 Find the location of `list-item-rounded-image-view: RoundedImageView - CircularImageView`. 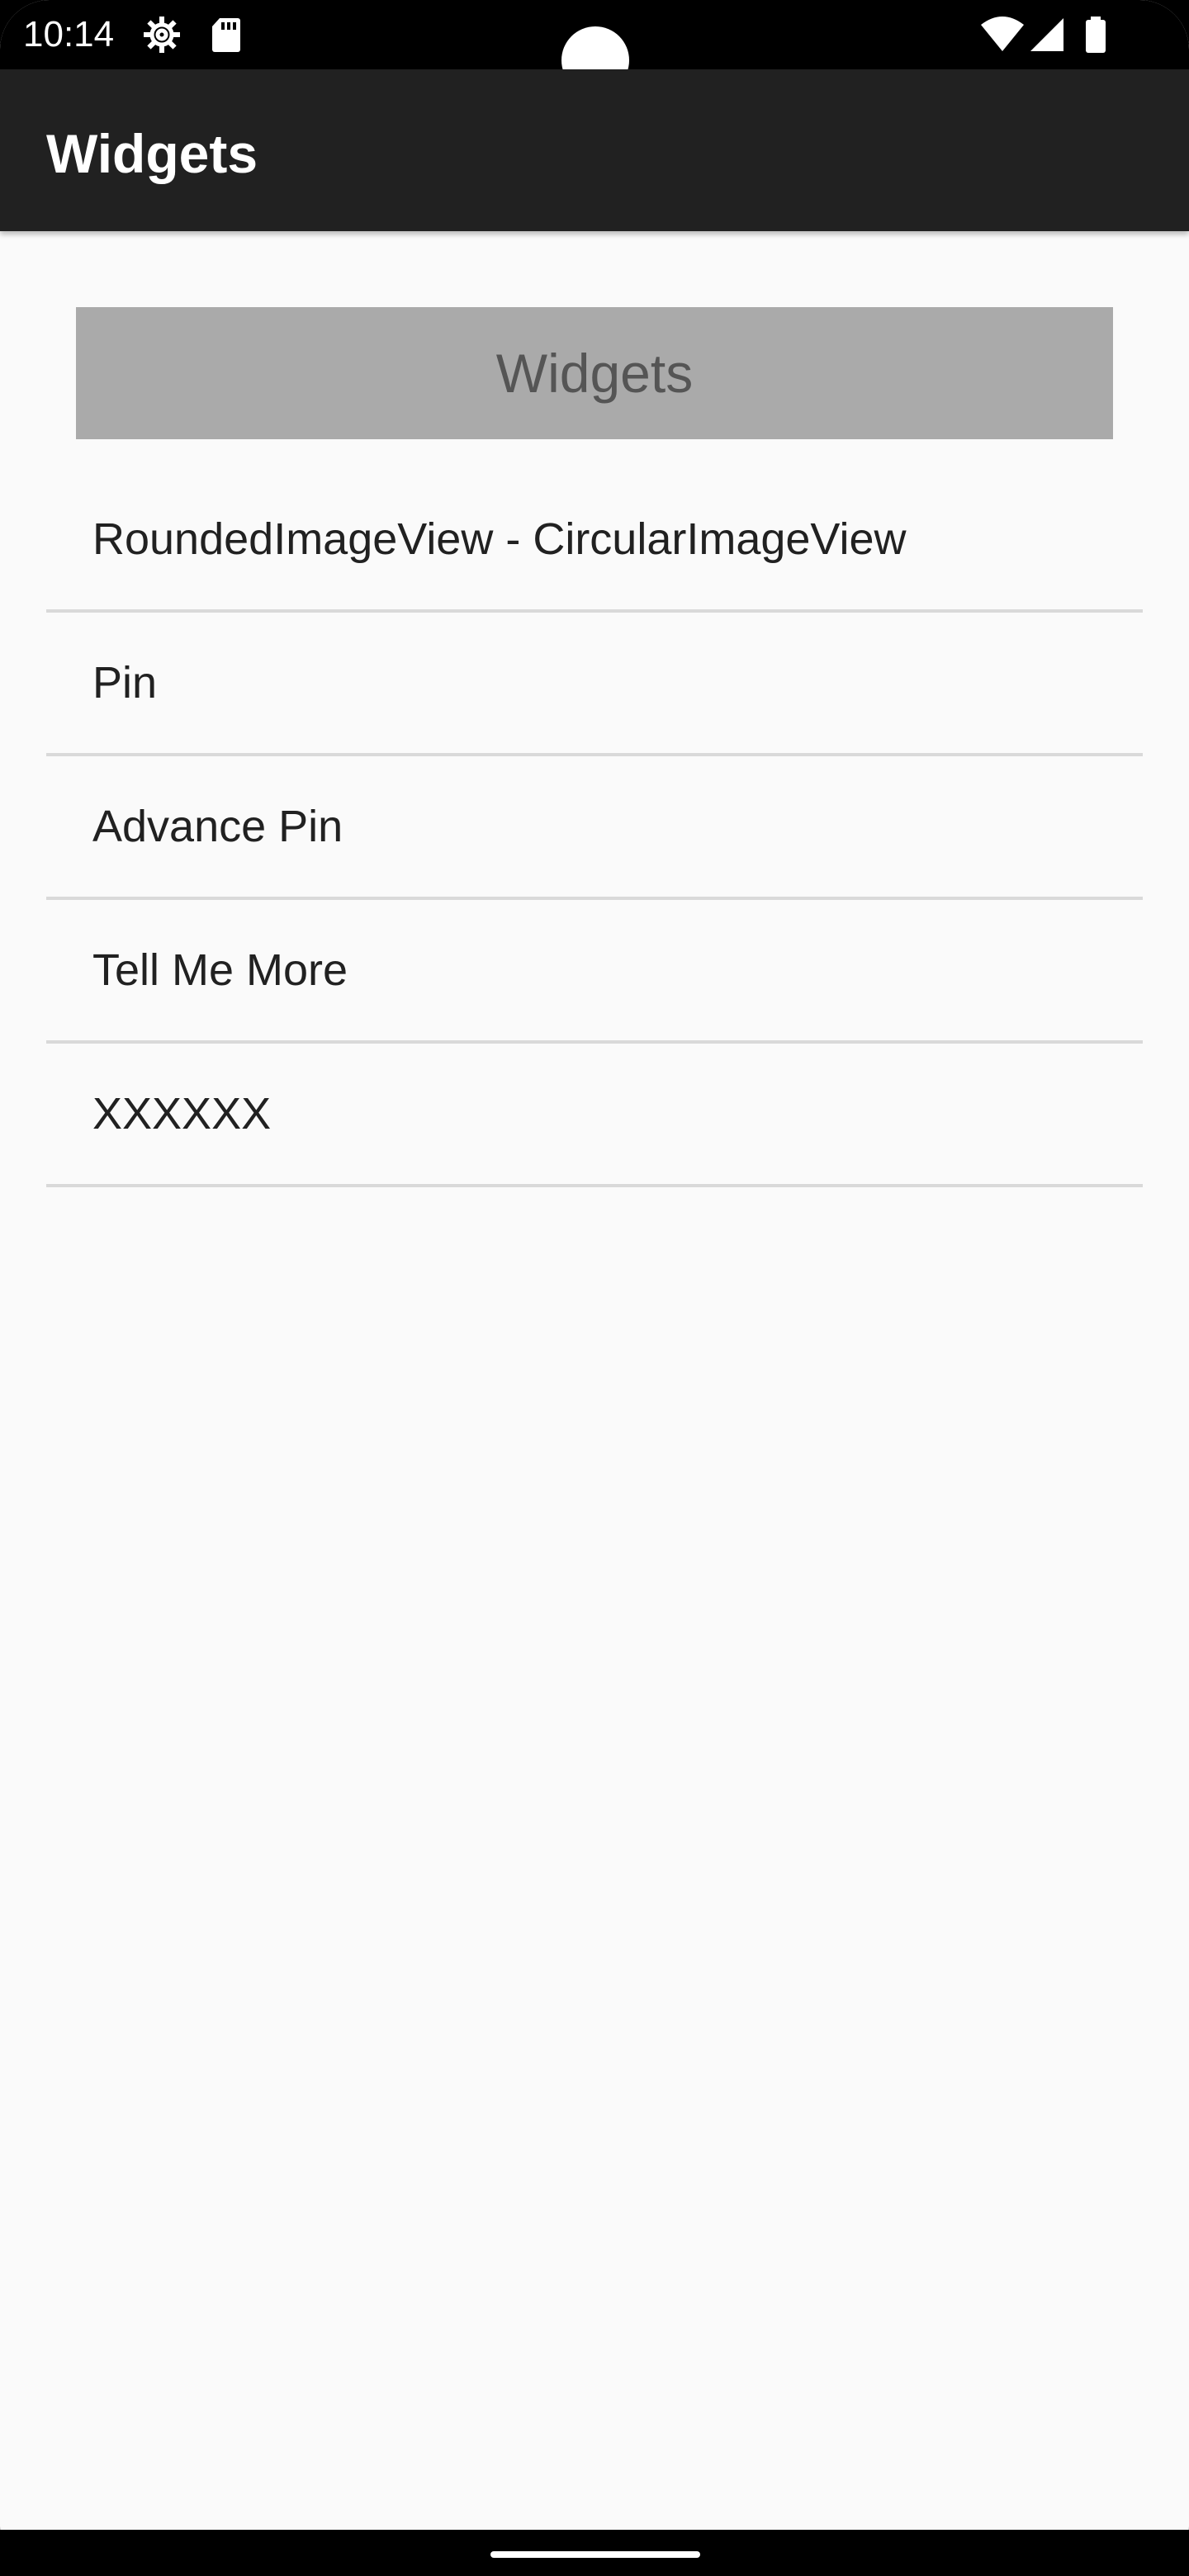

list-item-rounded-image-view: RoundedImageView - CircularImageView is located at coordinates (594, 541).